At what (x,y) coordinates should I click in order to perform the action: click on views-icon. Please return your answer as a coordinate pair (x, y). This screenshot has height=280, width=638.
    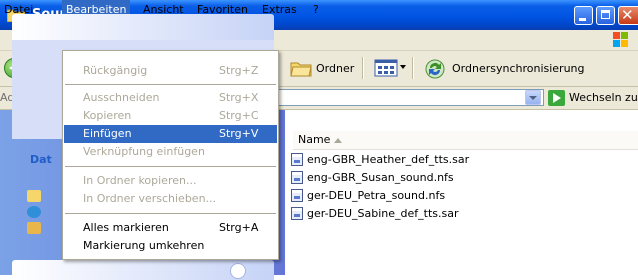
    Looking at the image, I should click on (386, 68).